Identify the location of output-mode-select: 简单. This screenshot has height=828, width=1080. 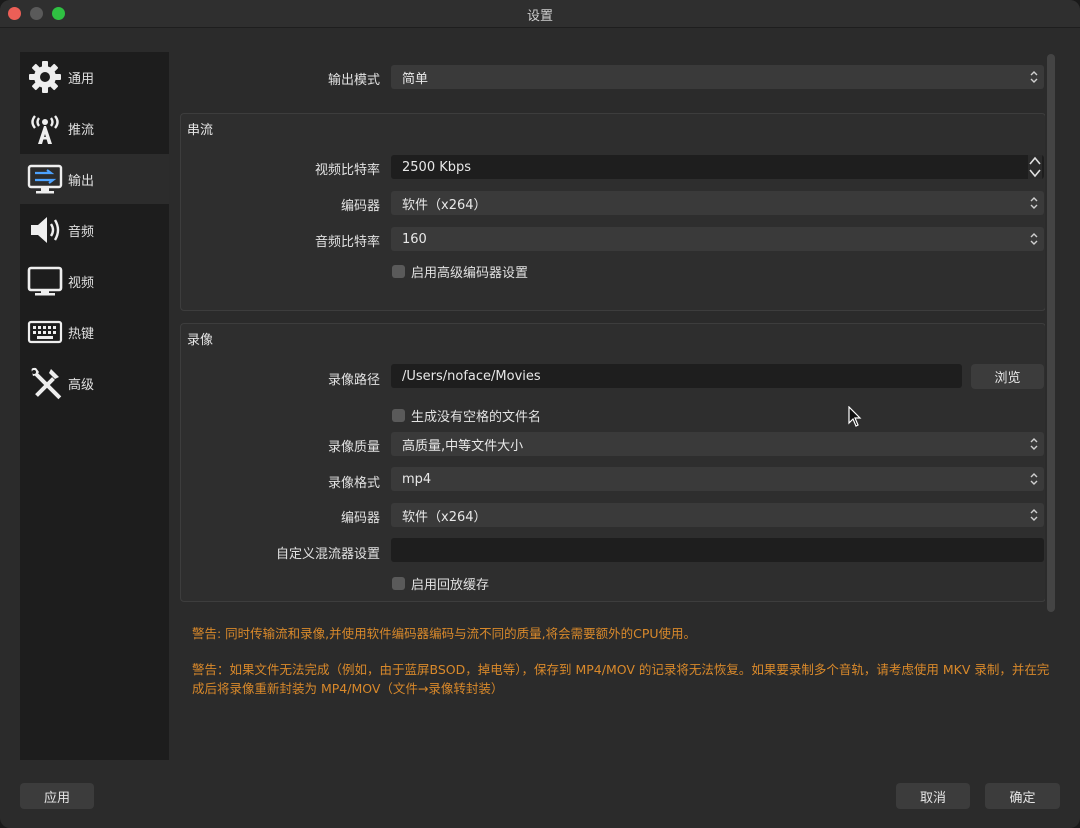
(717, 77).